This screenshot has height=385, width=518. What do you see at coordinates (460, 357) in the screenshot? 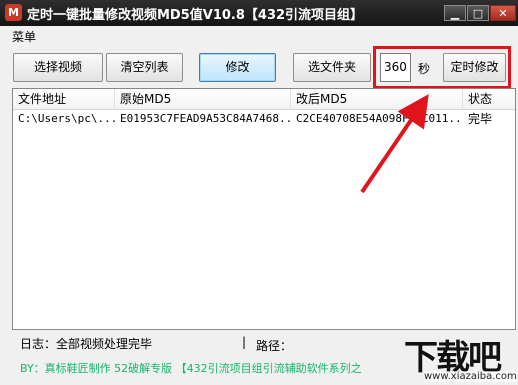
I see `watermark: 下载吧 www.xiazaiba.com` at bounding box center [460, 357].